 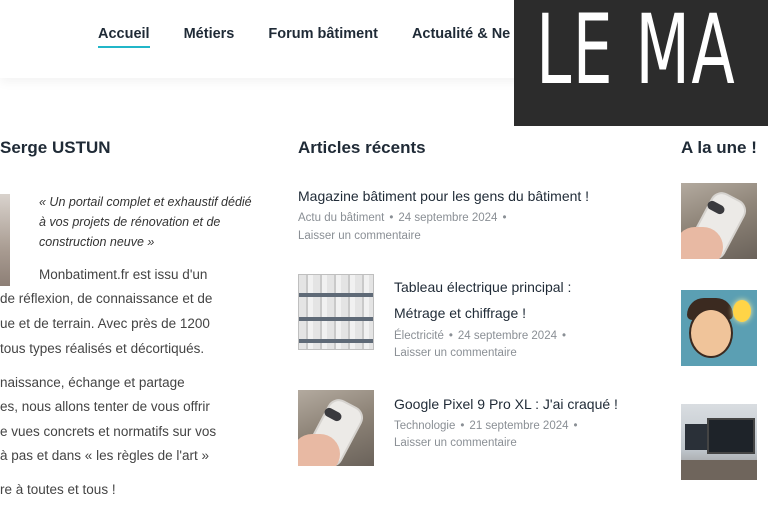 What do you see at coordinates (719, 470) in the screenshot?
I see `desk-shape` at bounding box center [719, 470].